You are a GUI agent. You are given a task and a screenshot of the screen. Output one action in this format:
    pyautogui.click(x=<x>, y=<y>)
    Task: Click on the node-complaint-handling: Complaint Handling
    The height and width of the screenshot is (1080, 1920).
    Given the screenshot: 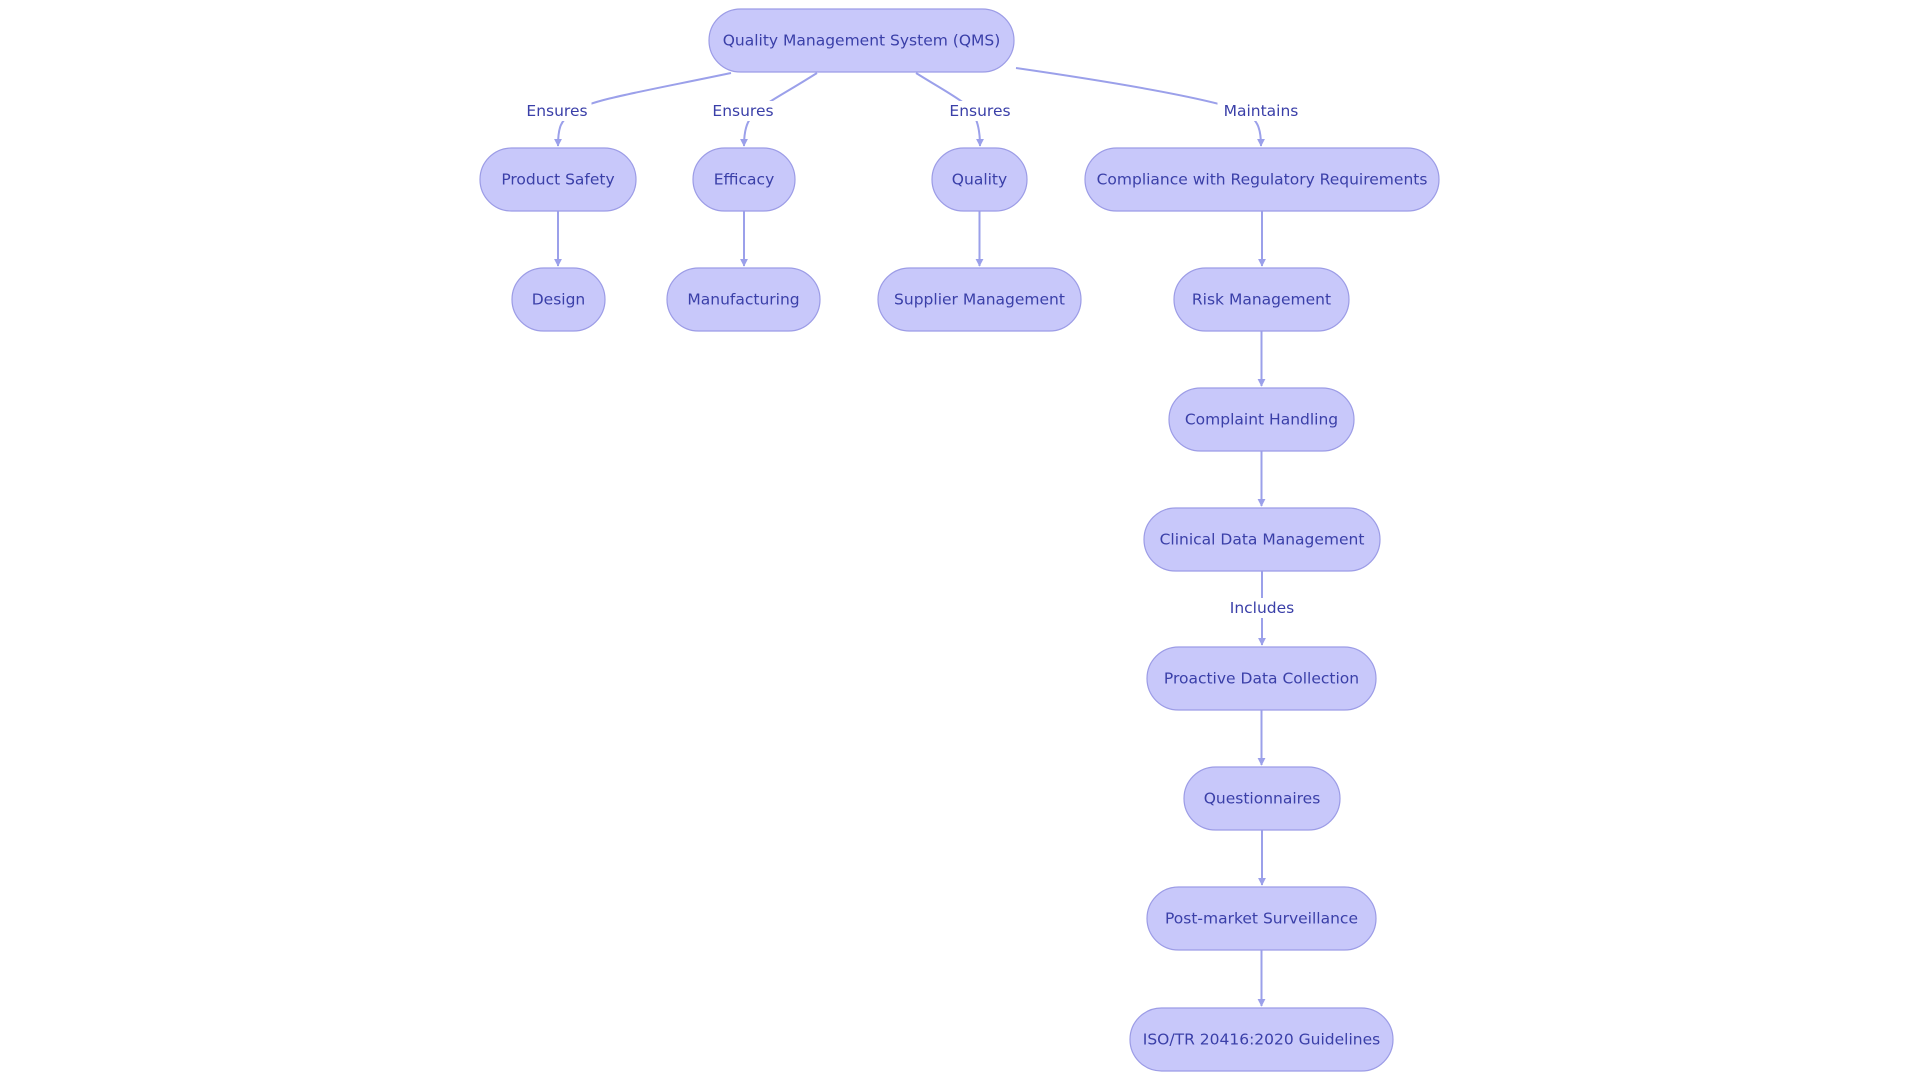 What is the action you would take?
    pyautogui.click(x=1261, y=419)
    